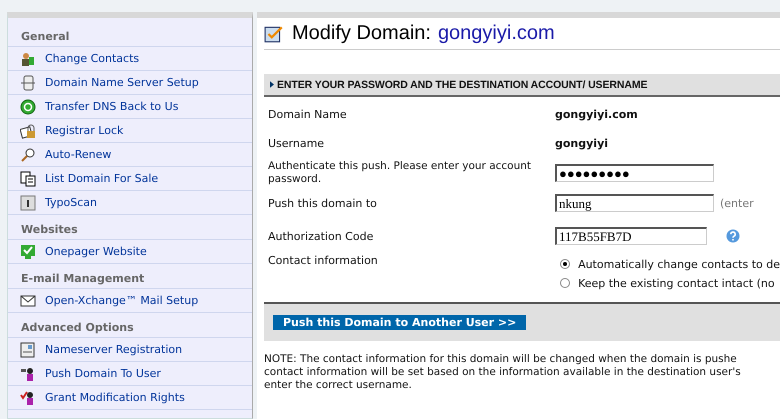 This screenshot has height=419, width=780. What do you see at coordinates (308, 114) in the screenshot?
I see `field-label: Domain Name` at bounding box center [308, 114].